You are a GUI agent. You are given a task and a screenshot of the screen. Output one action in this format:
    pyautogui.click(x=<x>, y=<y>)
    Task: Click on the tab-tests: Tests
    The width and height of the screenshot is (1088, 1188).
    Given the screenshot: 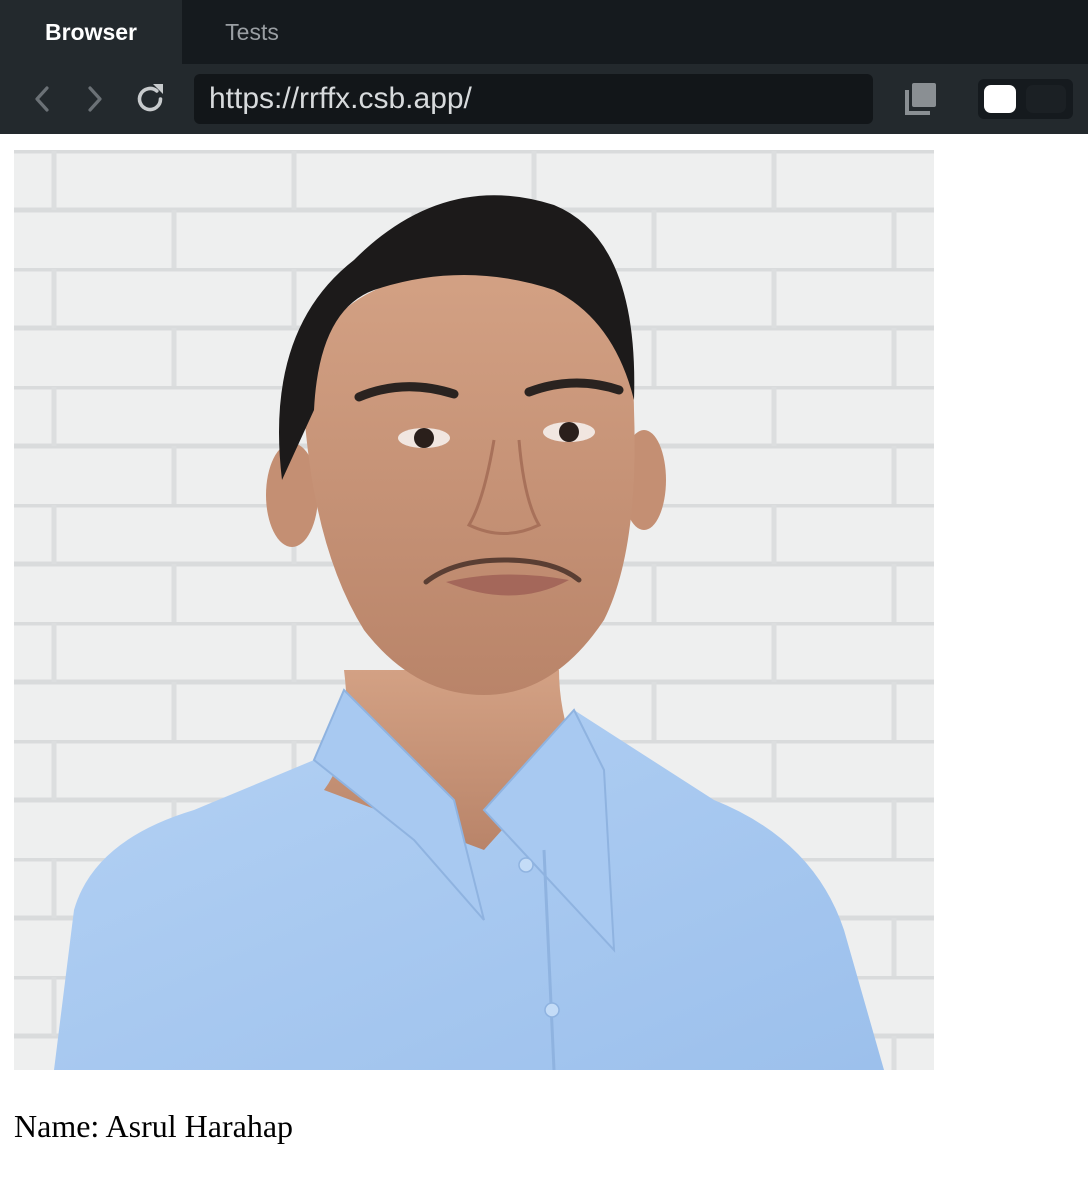 What is the action you would take?
    pyautogui.click(x=252, y=32)
    